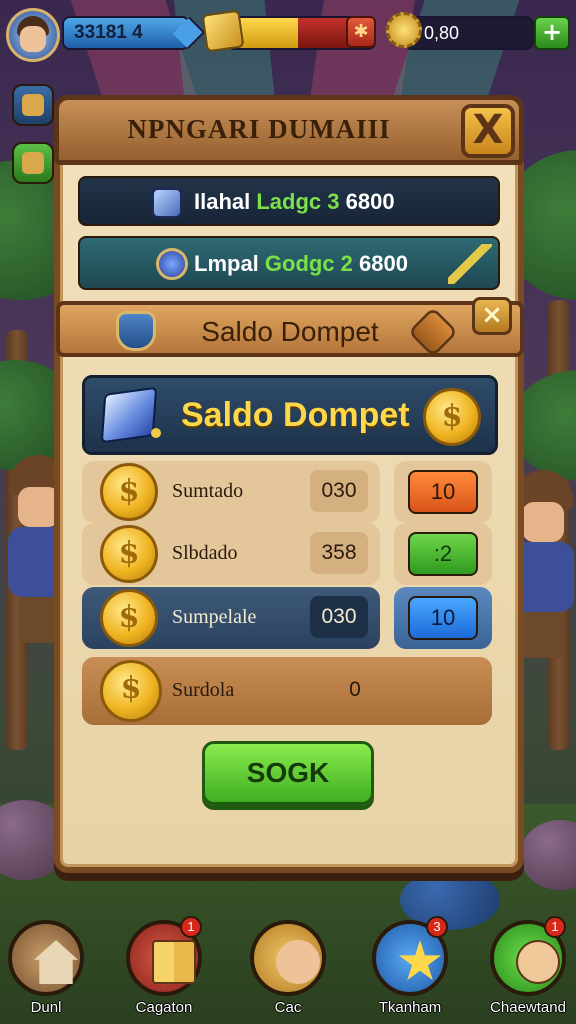 Image resolution: width=576 pixels, height=1024 pixels. Describe the element at coordinates (294, 201) in the screenshot. I see `reward-row-label: Ilahal Ladgc 3 6800` at that location.